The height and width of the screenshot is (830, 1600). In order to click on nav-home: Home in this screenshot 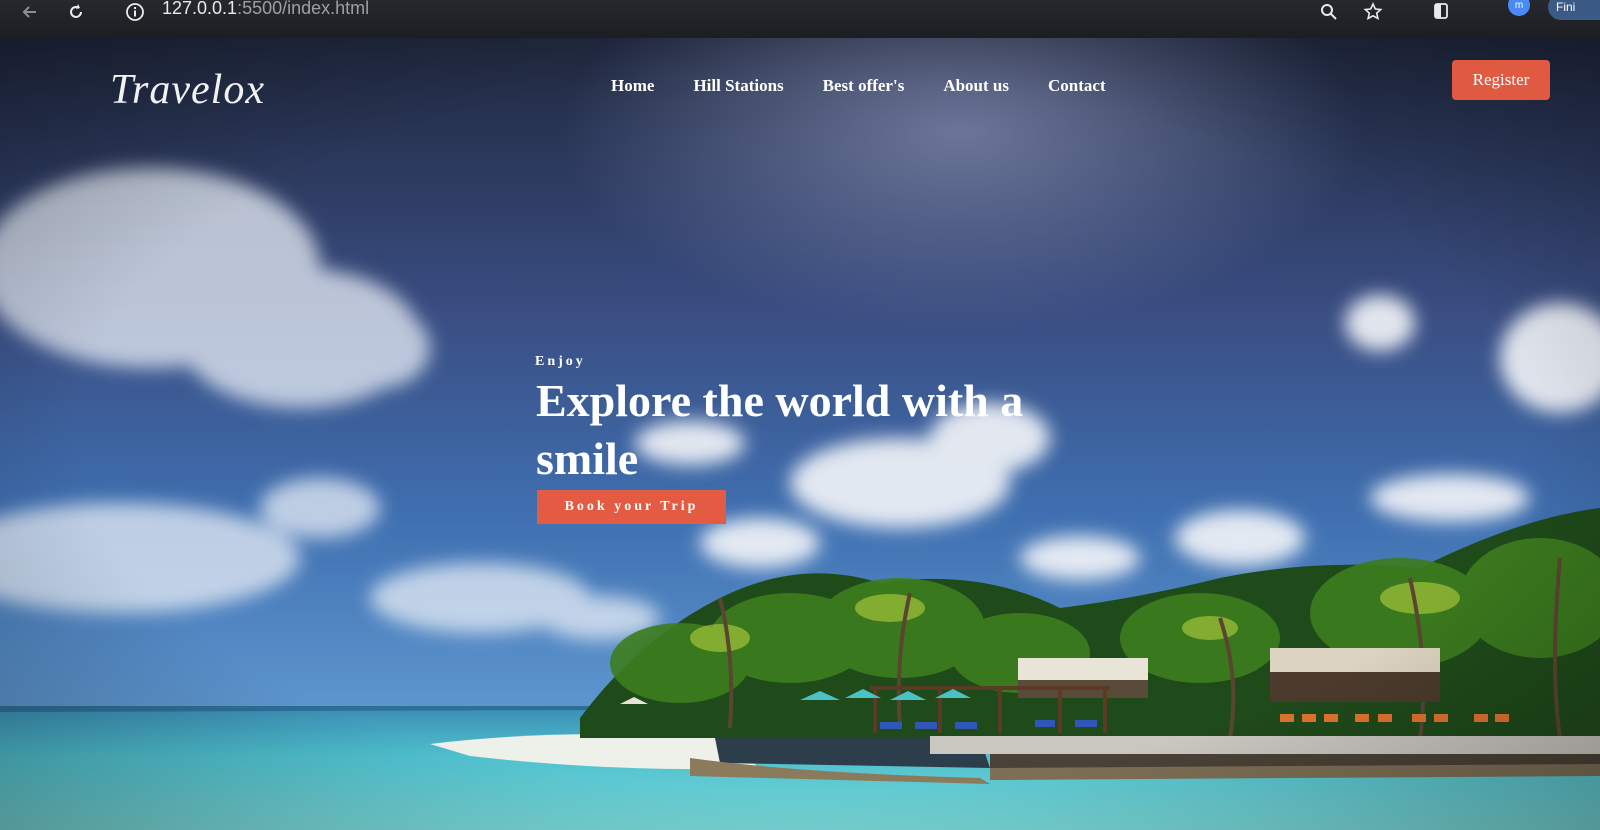, I will do `click(632, 86)`.